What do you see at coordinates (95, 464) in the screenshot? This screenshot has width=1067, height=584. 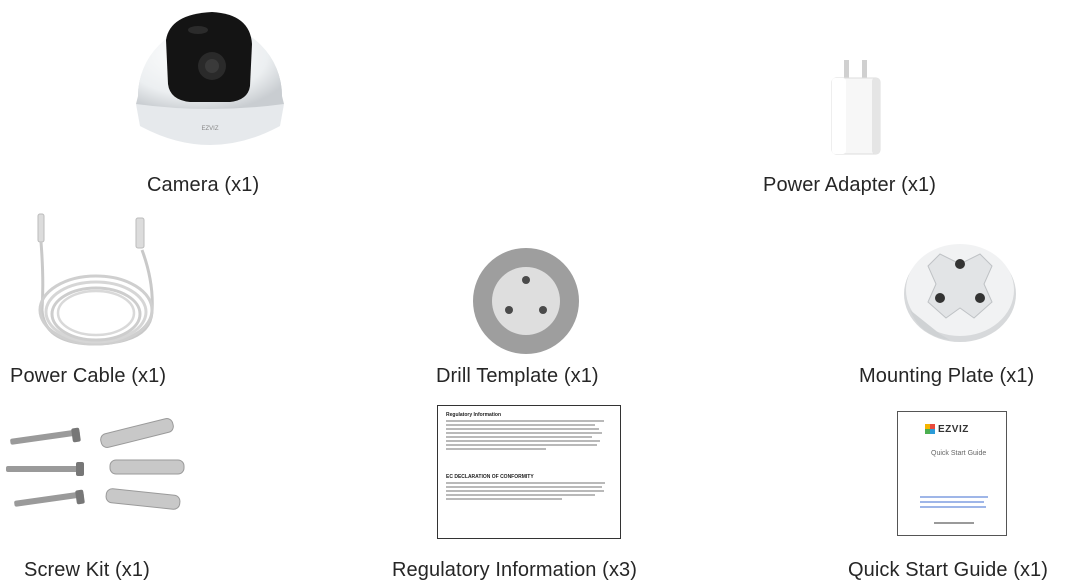 I see `screw-kit-image` at bounding box center [95, 464].